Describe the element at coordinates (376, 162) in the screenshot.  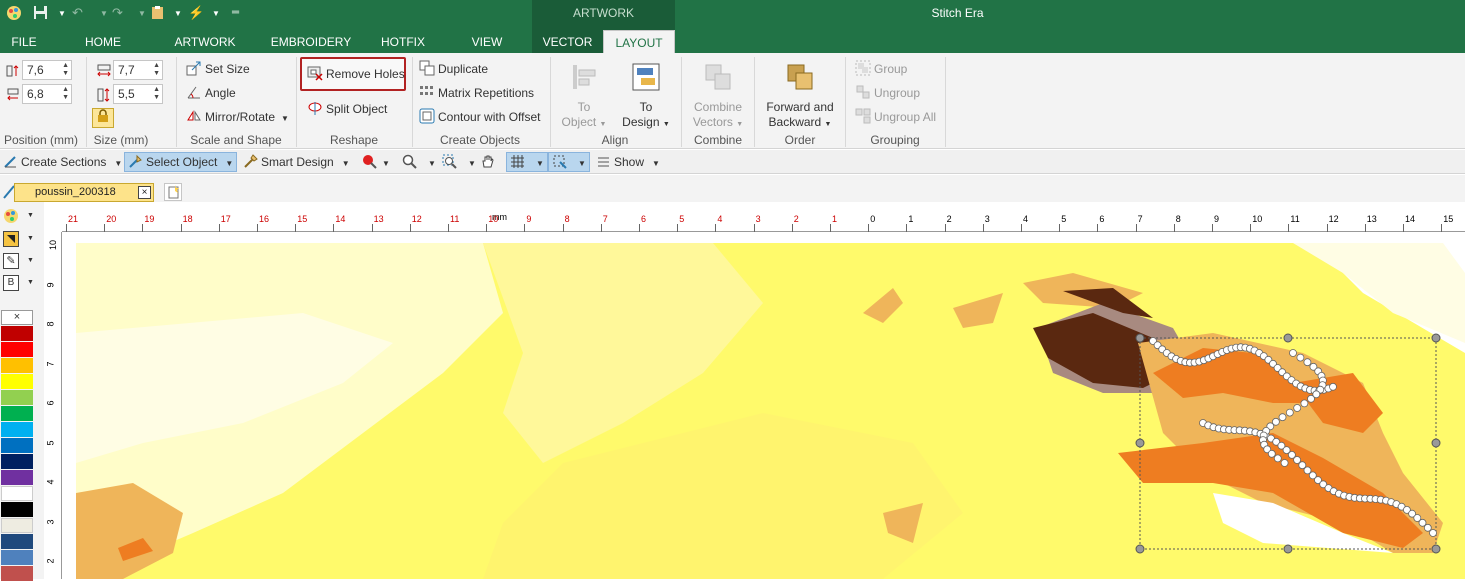
I see `color-picker-tool: ▼` at that location.